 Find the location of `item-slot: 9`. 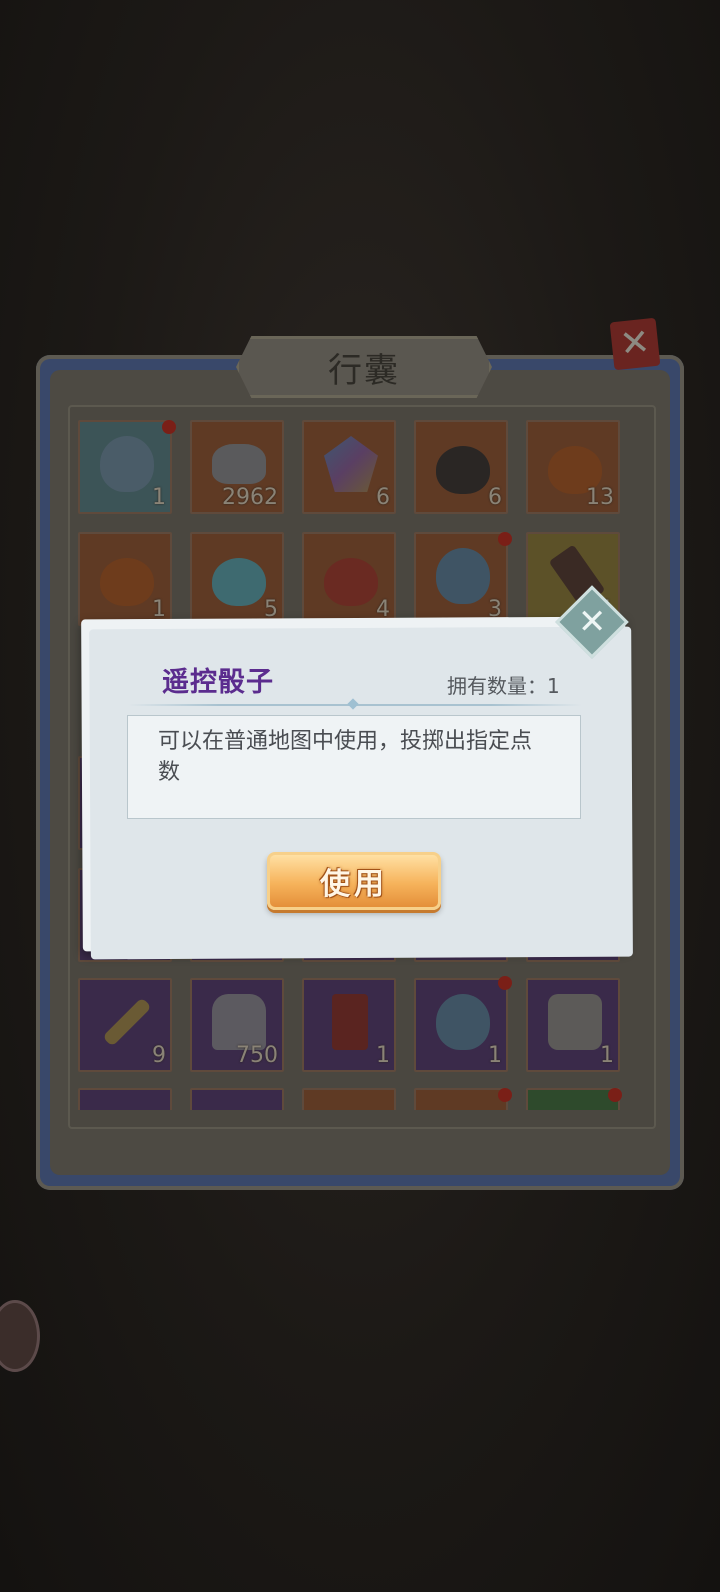

item-slot: 9 is located at coordinates (125, 1025).